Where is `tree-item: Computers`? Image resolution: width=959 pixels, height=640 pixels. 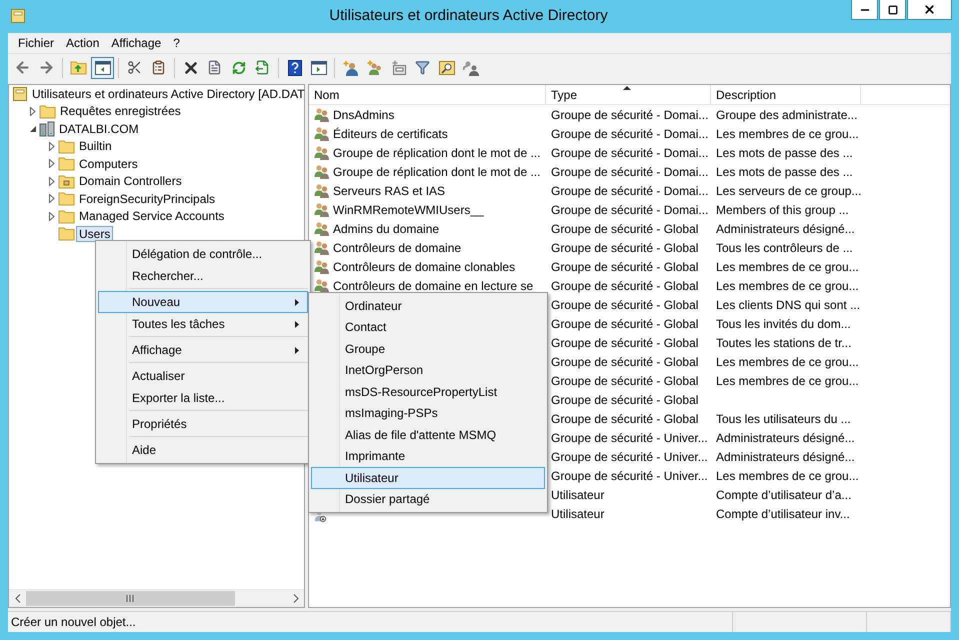 tree-item: Computers is located at coordinates (108, 164).